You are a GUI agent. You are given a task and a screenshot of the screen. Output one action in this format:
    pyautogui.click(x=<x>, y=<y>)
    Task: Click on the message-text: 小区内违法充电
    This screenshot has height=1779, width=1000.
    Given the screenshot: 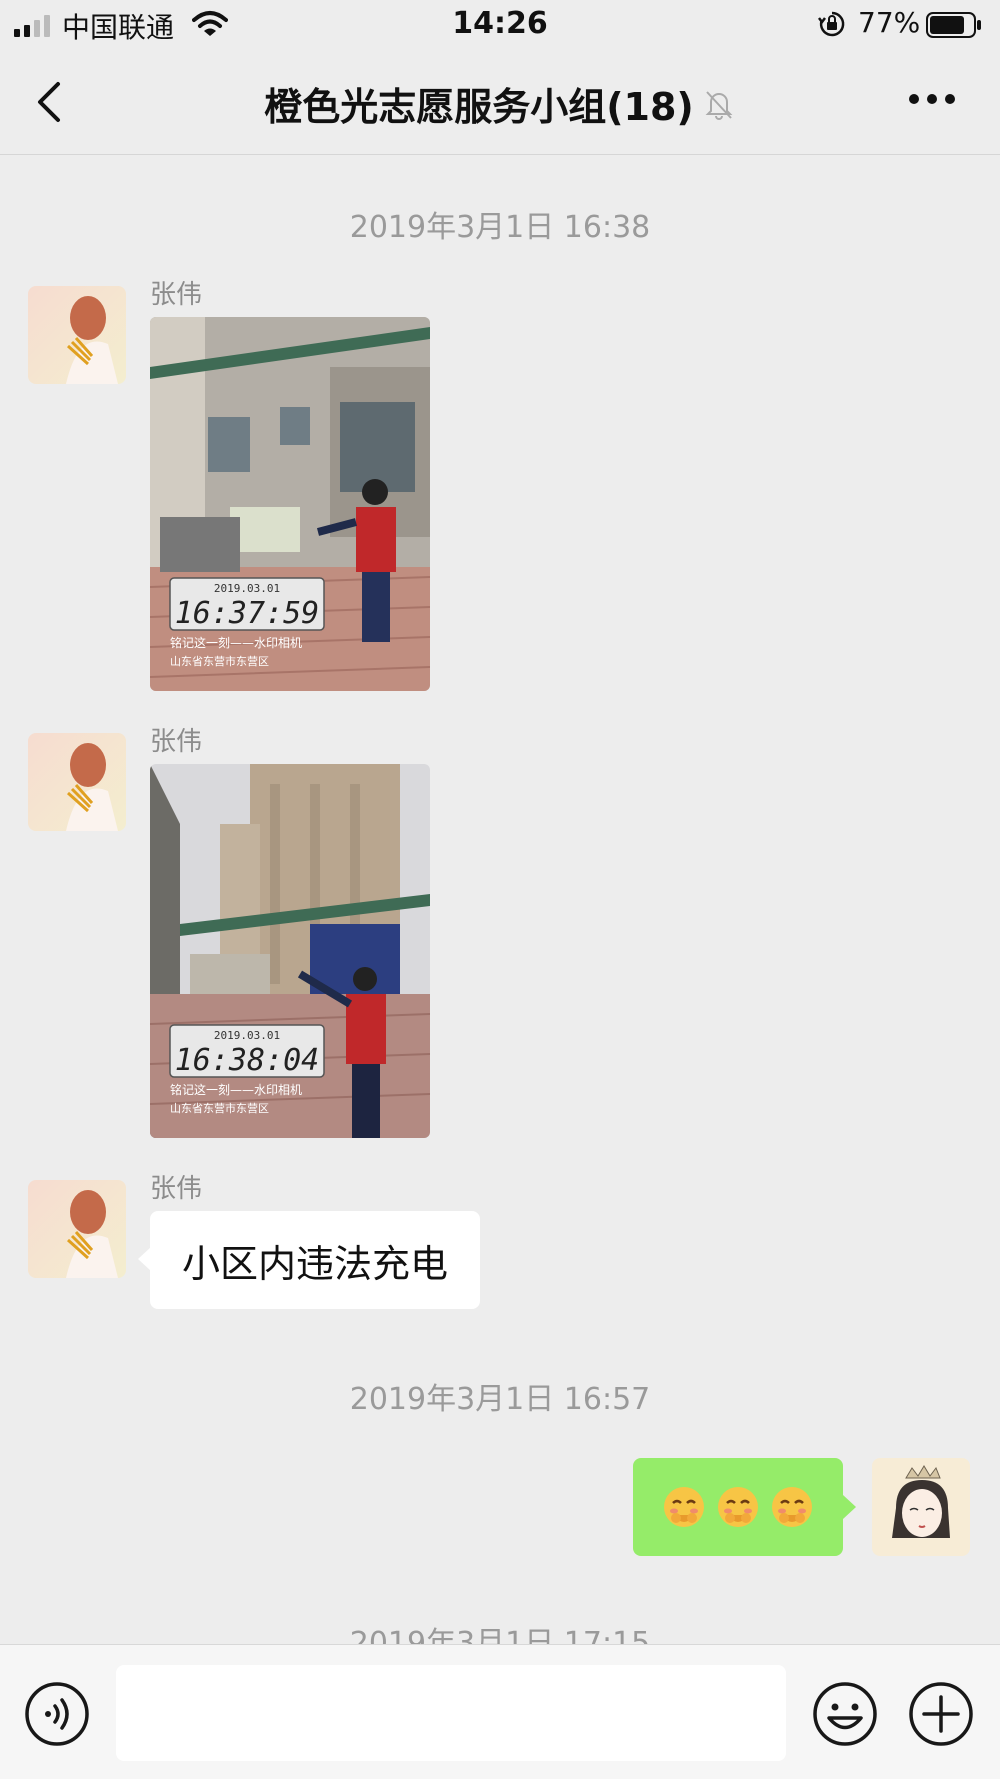 What is the action you would take?
    pyautogui.click(x=315, y=1263)
    